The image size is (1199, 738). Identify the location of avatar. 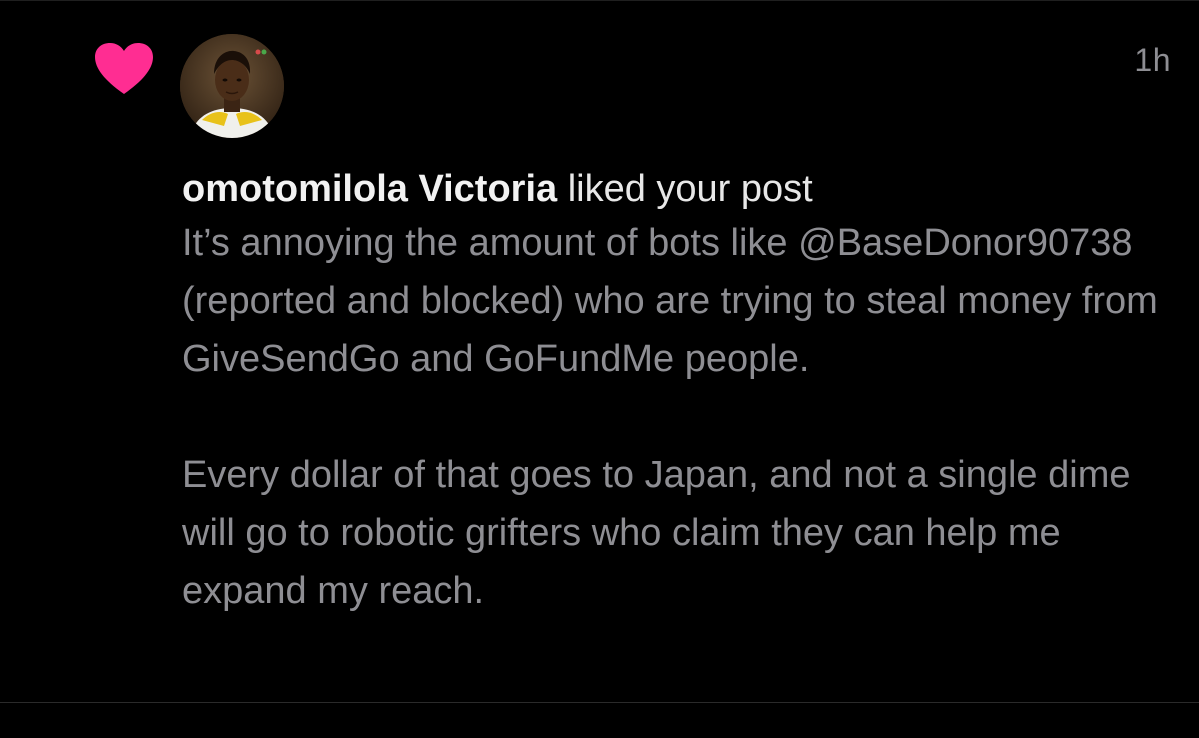
(232, 86).